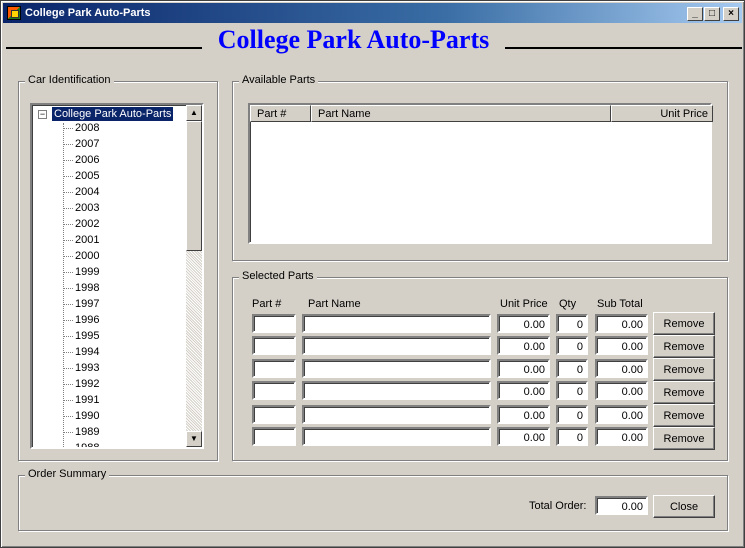 The width and height of the screenshot is (745, 548). What do you see at coordinates (684, 506) in the screenshot?
I see `close-button: Close` at bounding box center [684, 506].